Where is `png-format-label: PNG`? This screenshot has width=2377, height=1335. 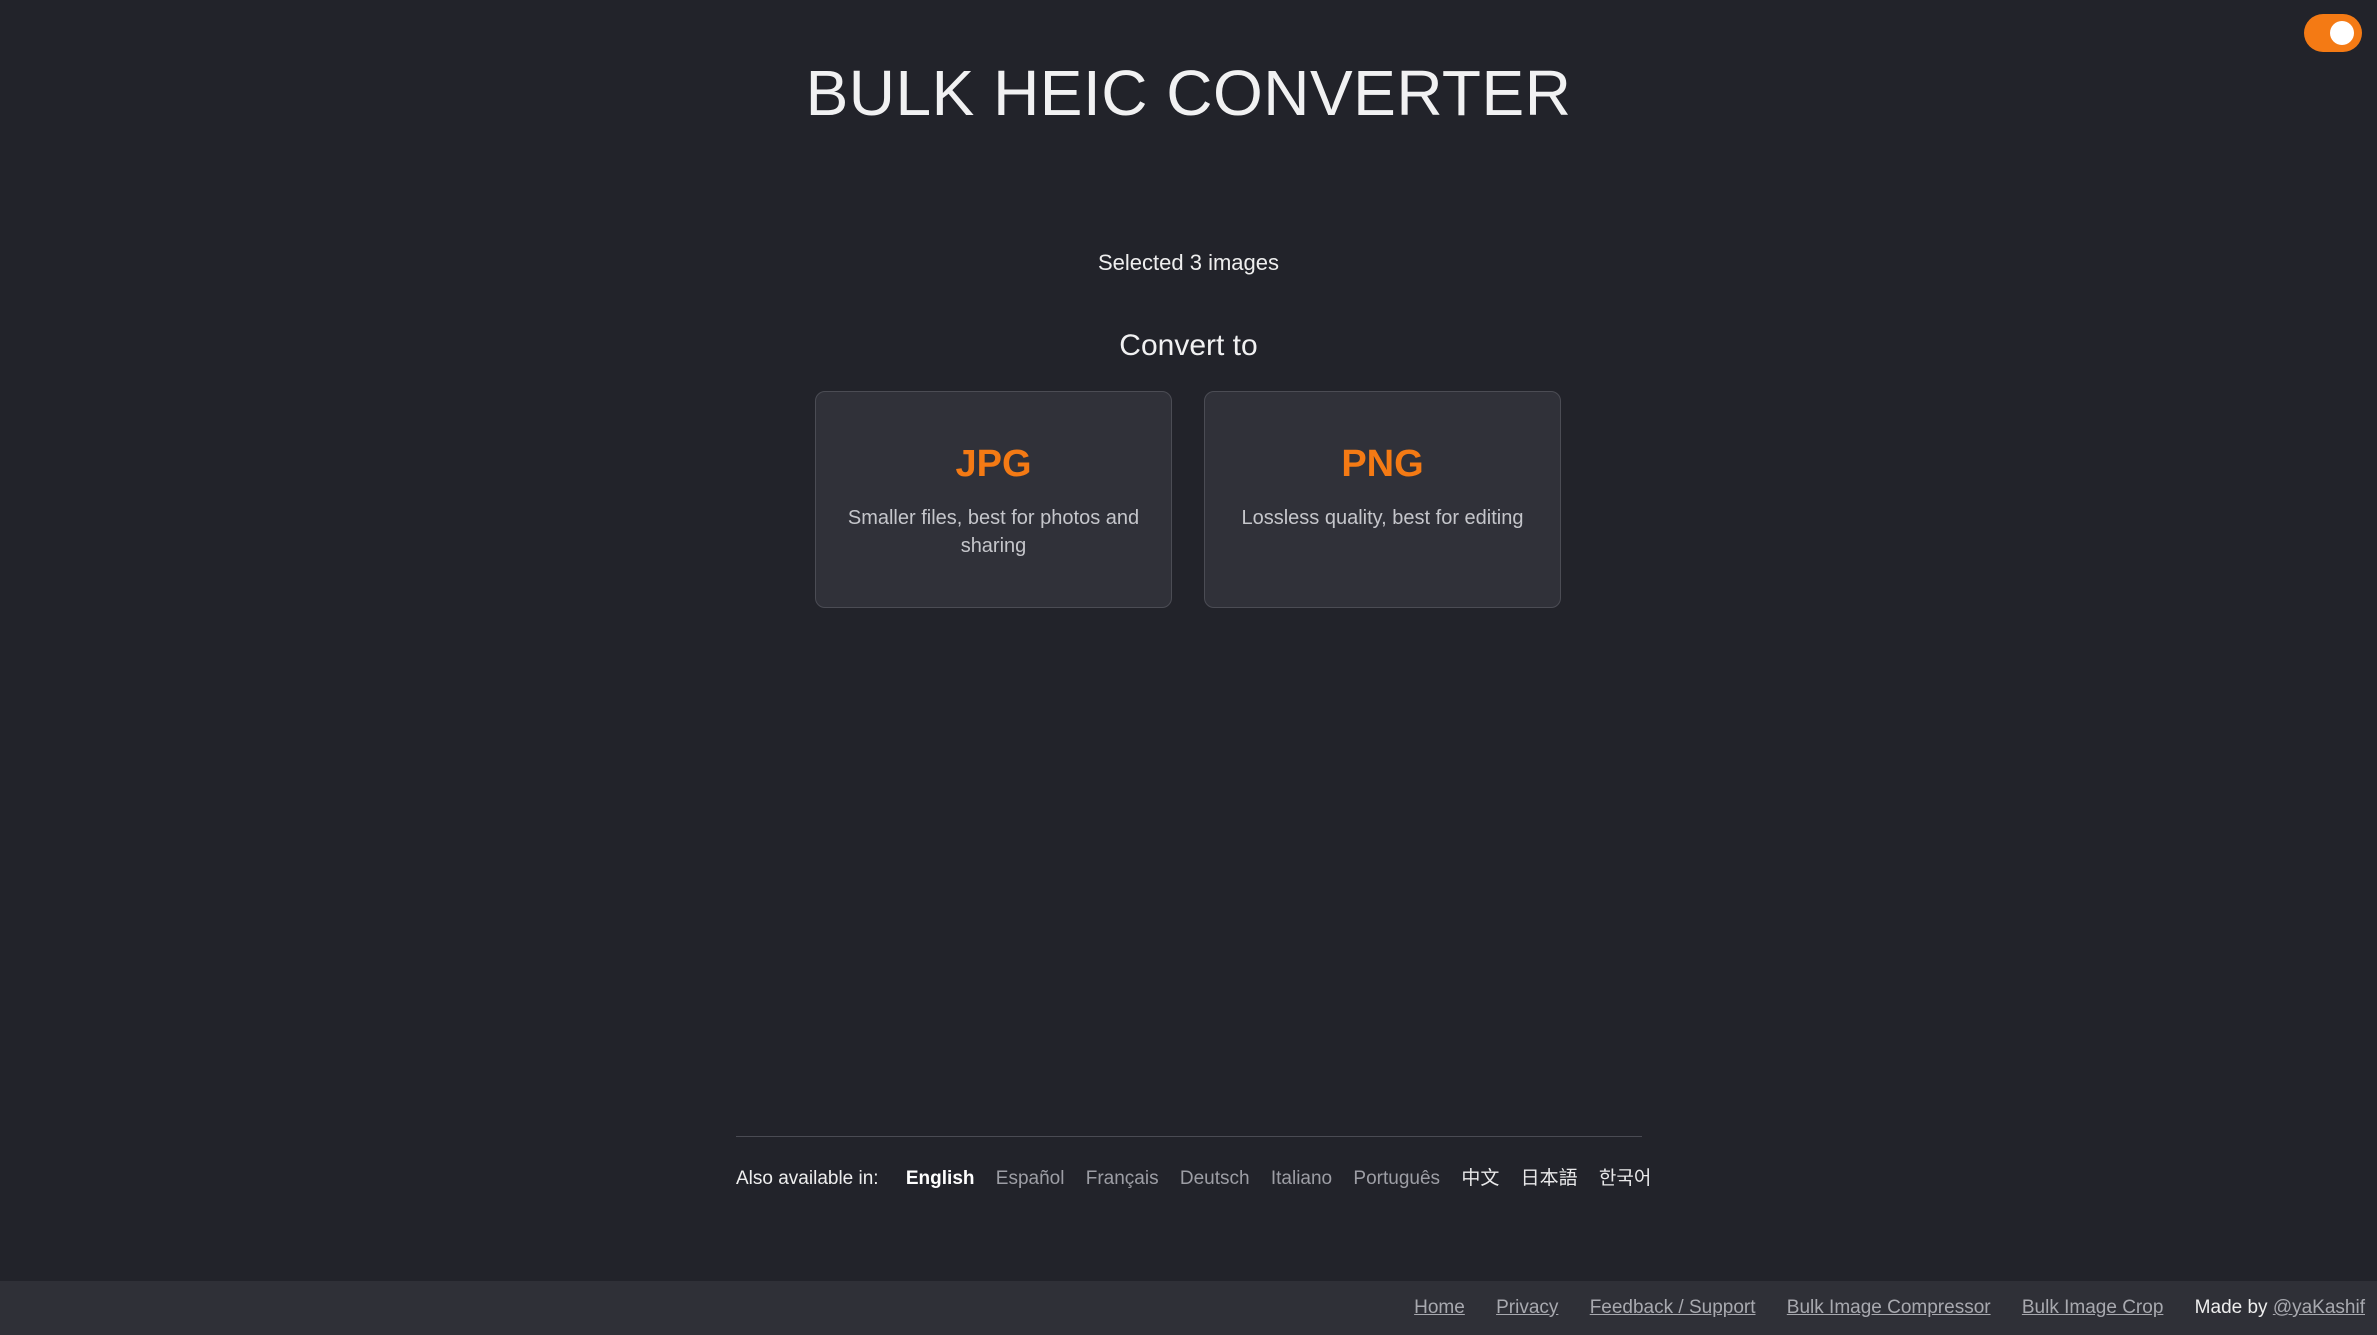
png-format-label: PNG is located at coordinates (1382, 464).